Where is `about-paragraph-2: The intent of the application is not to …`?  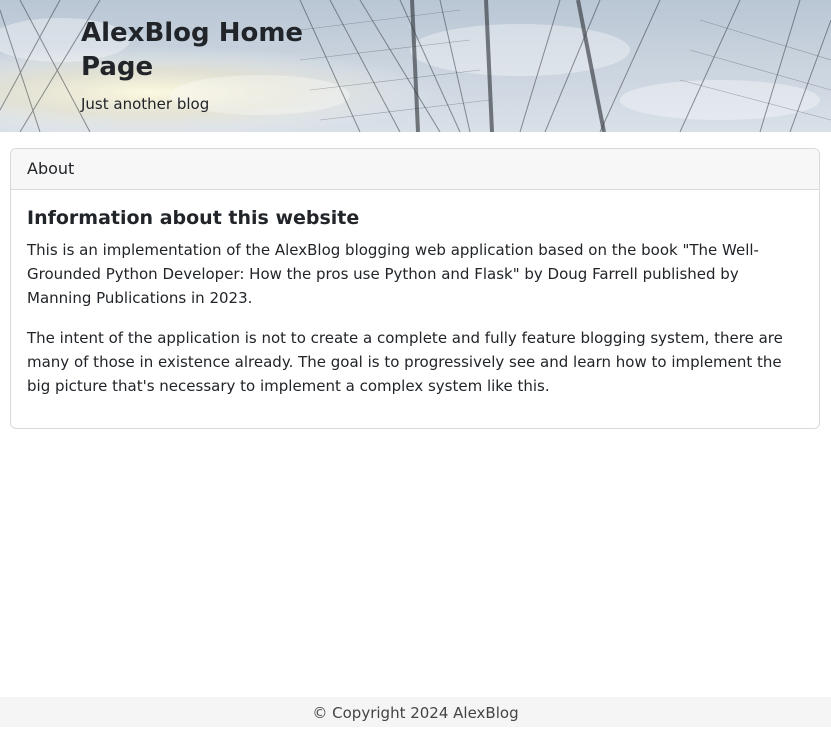 about-paragraph-2: The intent of the application is not to … is located at coordinates (405, 362).